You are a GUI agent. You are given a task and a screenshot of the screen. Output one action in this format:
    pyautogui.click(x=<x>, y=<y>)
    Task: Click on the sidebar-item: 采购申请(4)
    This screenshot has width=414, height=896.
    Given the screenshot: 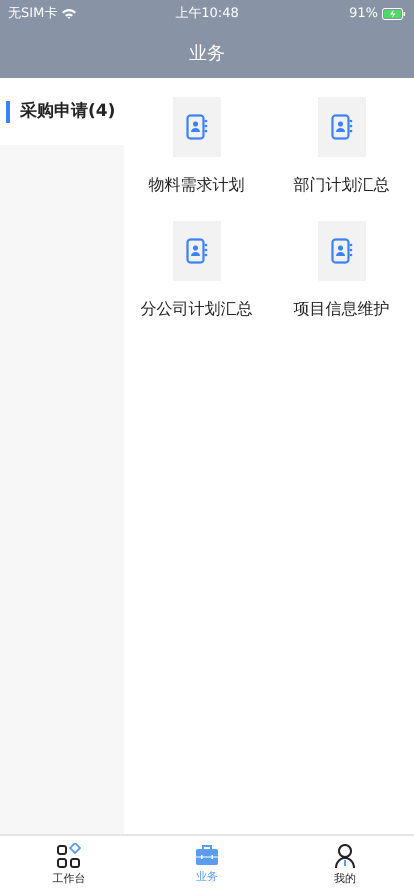 What is the action you would take?
    pyautogui.click(x=62, y=111)
    